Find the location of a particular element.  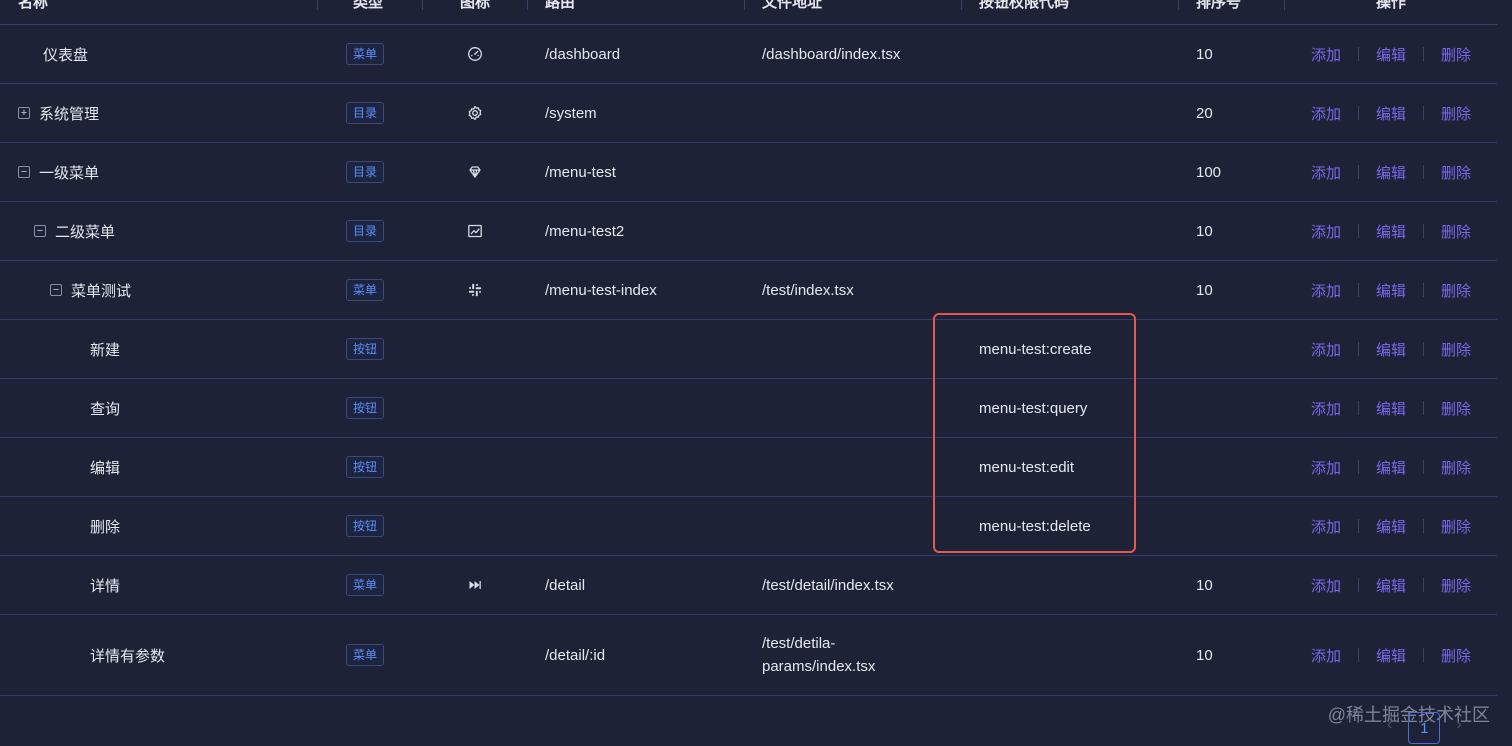

permission-cell: menu-test:delete is located at coordinates (1035, 526).